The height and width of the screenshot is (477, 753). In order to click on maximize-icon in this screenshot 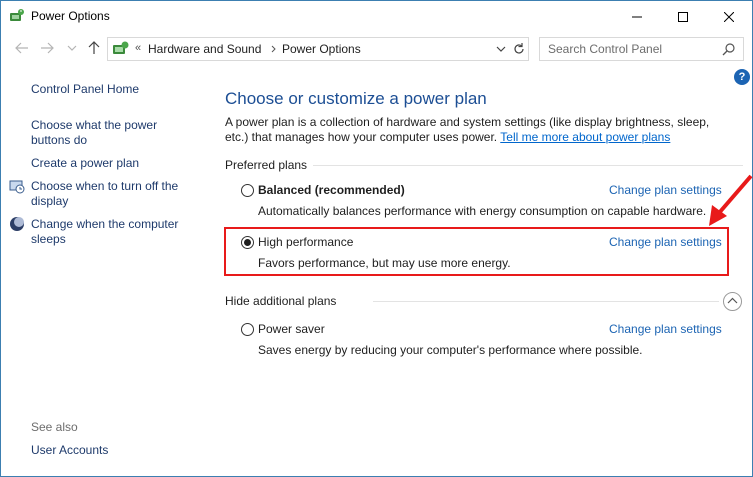, I will do `click(683, 16)`.